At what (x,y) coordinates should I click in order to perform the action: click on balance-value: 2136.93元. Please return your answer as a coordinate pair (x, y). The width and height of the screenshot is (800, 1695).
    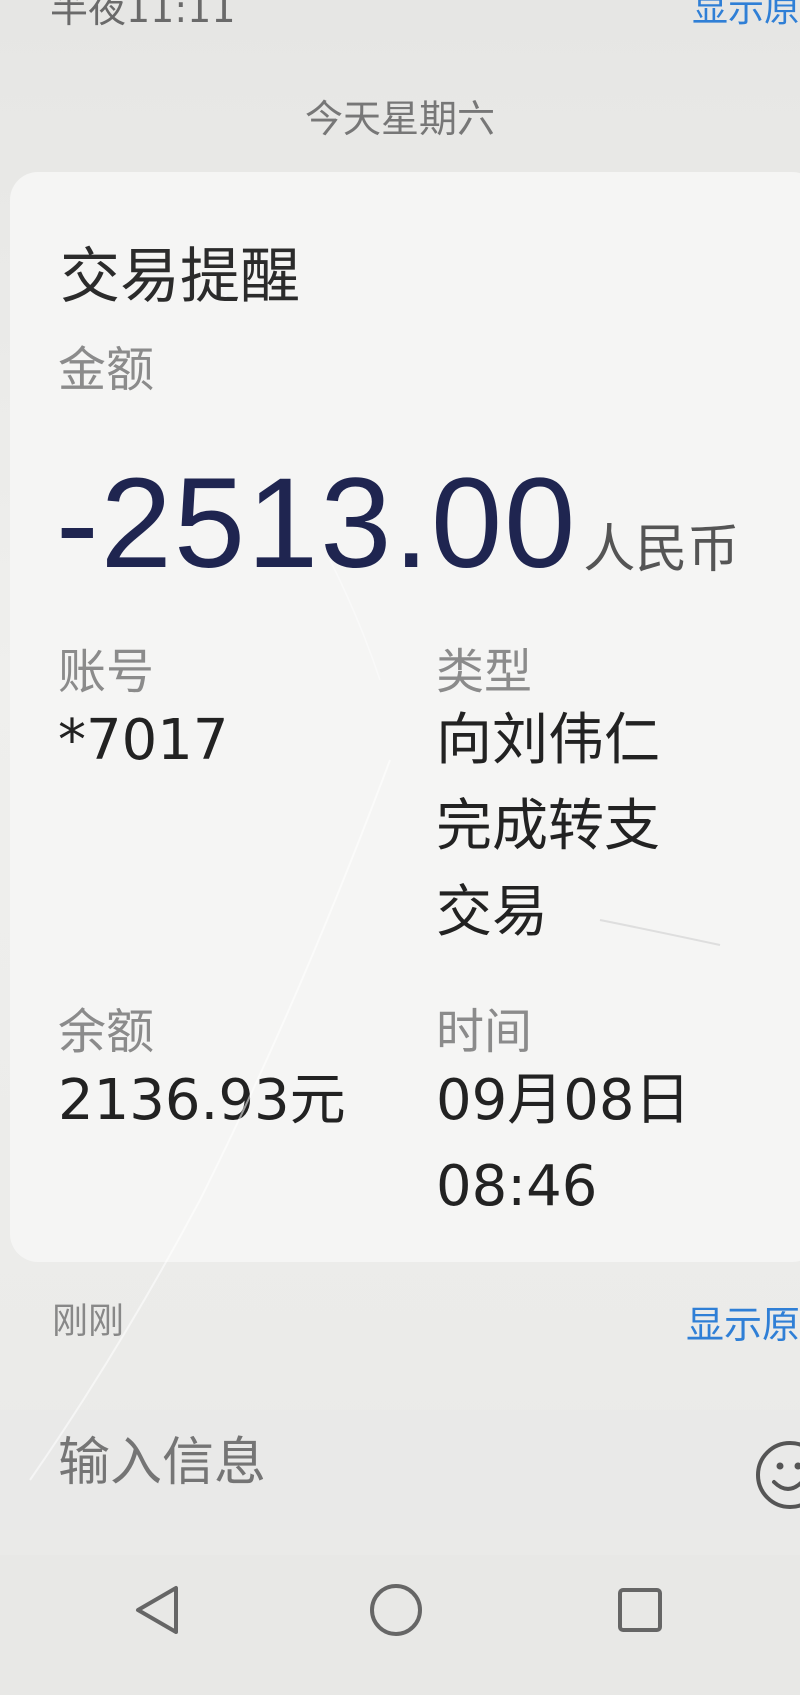
    Looking at the image, I should click on (202, 1100).